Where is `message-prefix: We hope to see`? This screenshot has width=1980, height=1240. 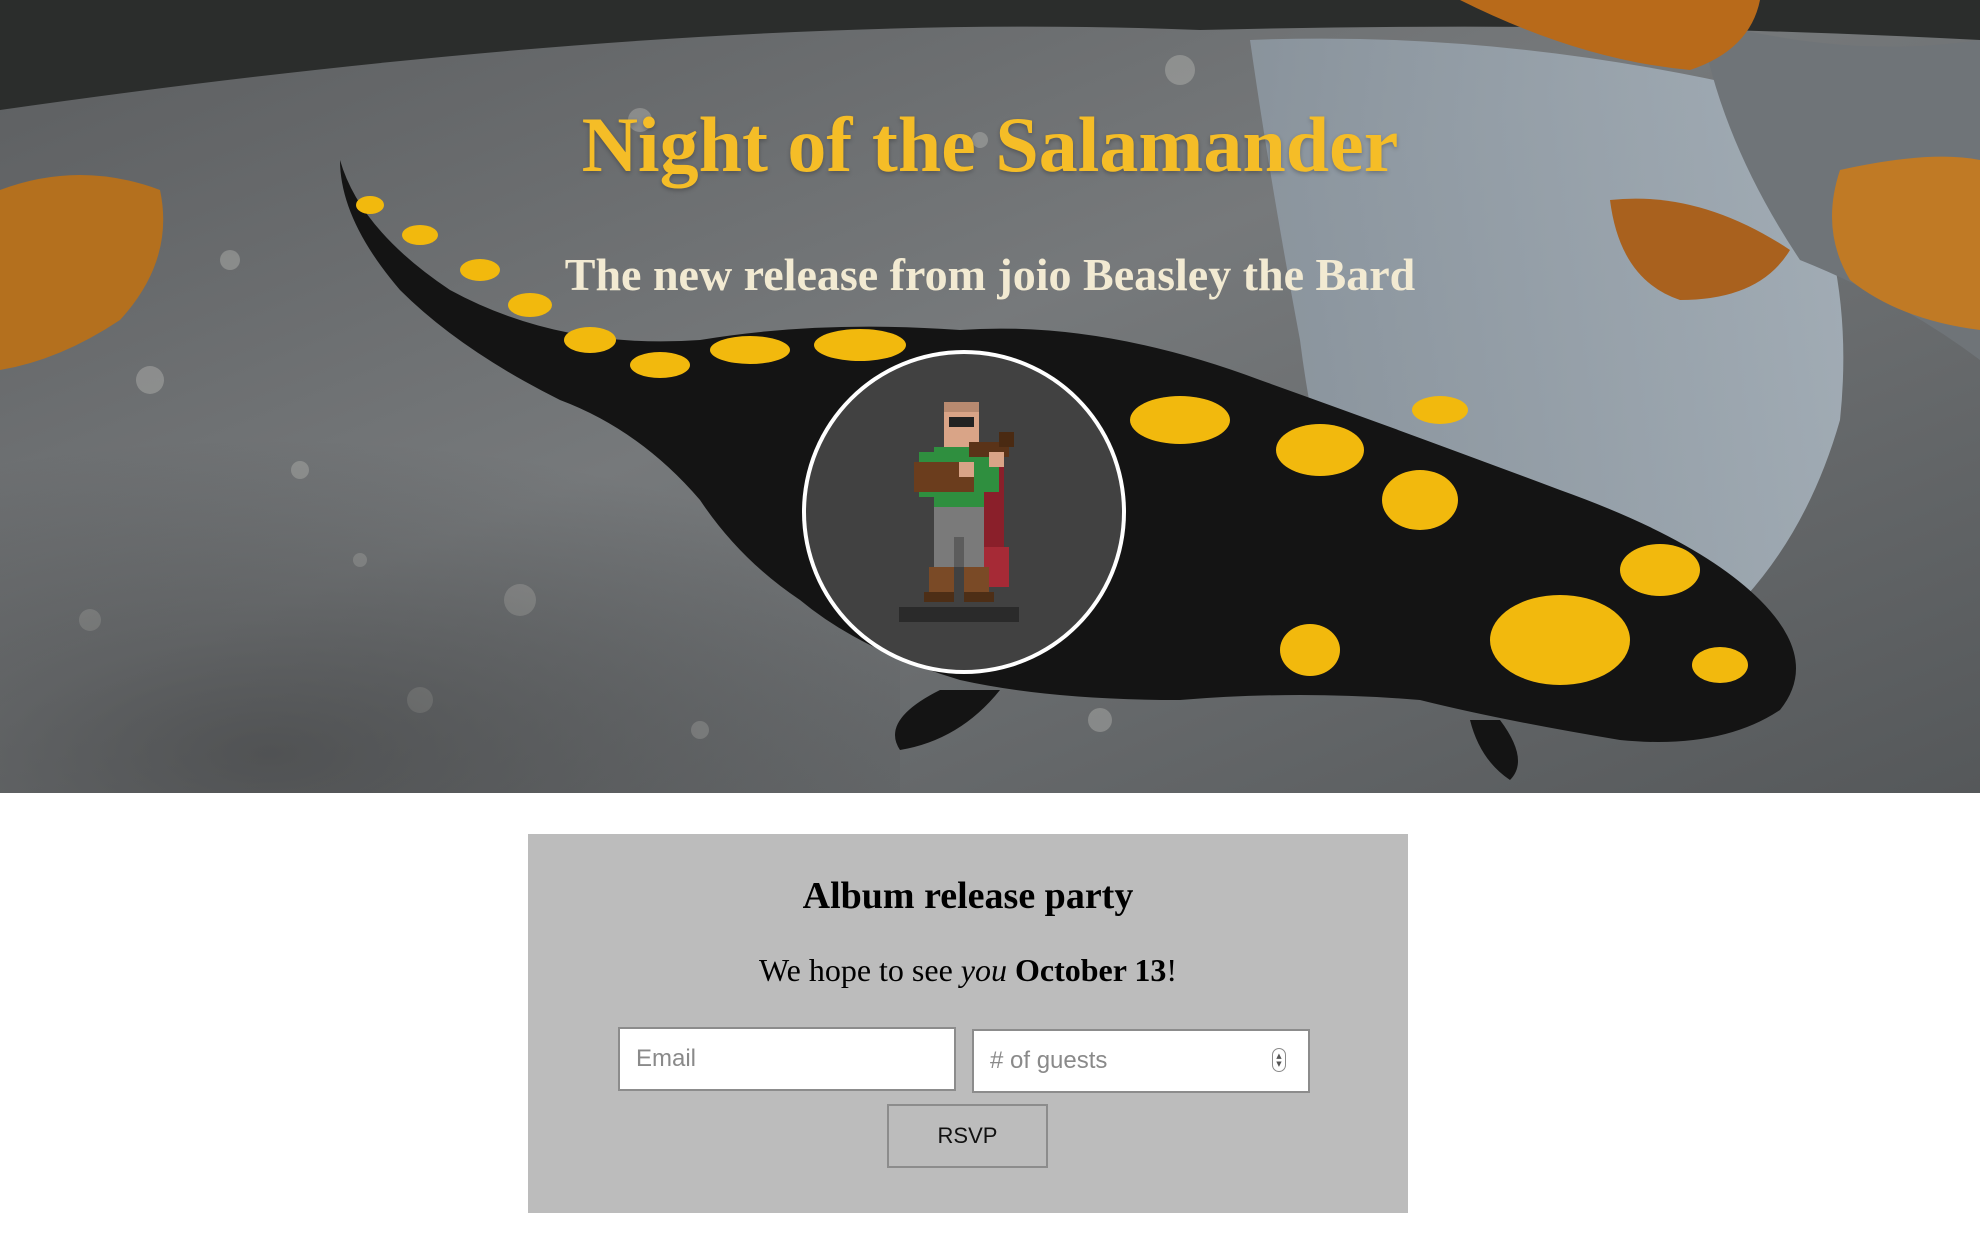 message-prefix: We hope to see is located at coordinates (859, 970).